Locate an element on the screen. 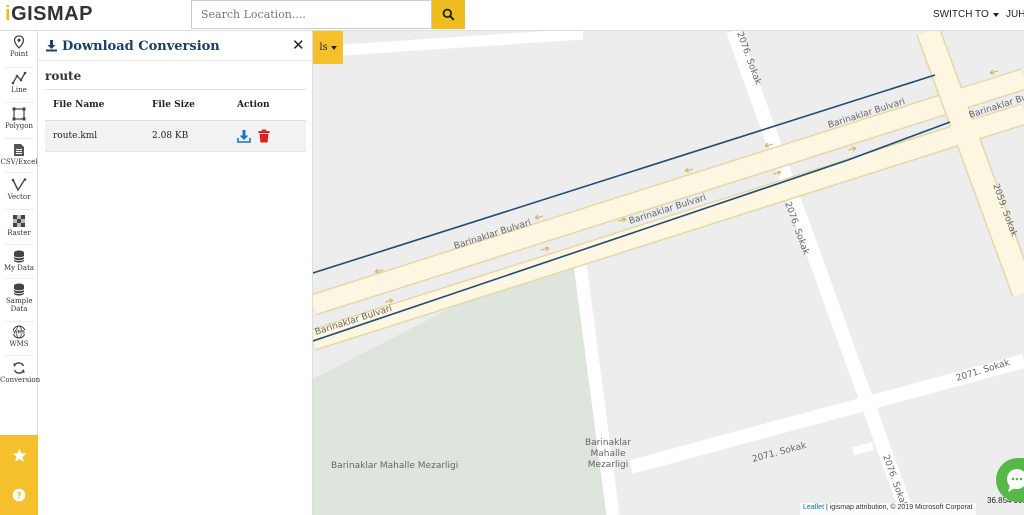 Image resolution: width=1024 pixels, height=515 pixels. tool-conversion: Conversion is located at coordinates (20, 372).